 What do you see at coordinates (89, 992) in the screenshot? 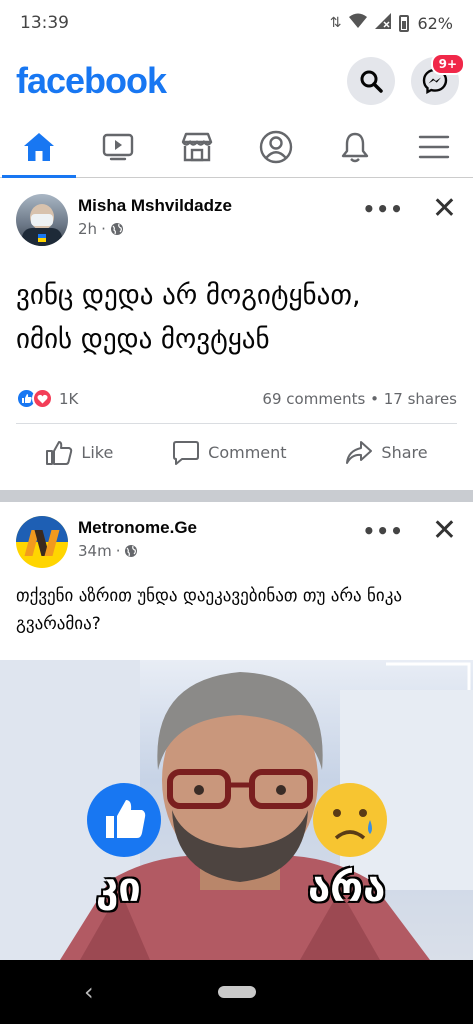
I see `back-icon: ‹` at bounding box center [89, 992].